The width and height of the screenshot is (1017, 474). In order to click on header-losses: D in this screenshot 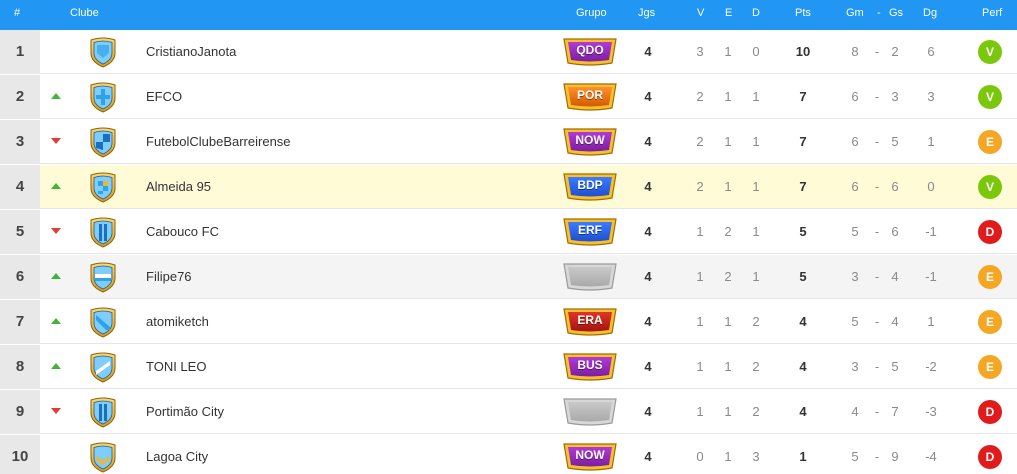, I will do `click(756, 13)`.